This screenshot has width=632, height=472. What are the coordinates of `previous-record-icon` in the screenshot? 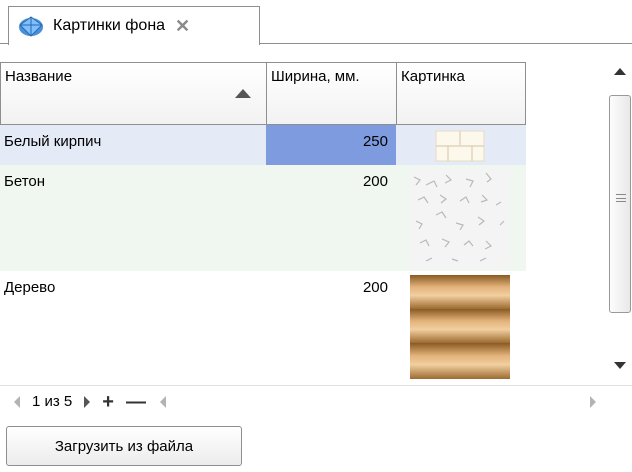 It's located at (17, 401).